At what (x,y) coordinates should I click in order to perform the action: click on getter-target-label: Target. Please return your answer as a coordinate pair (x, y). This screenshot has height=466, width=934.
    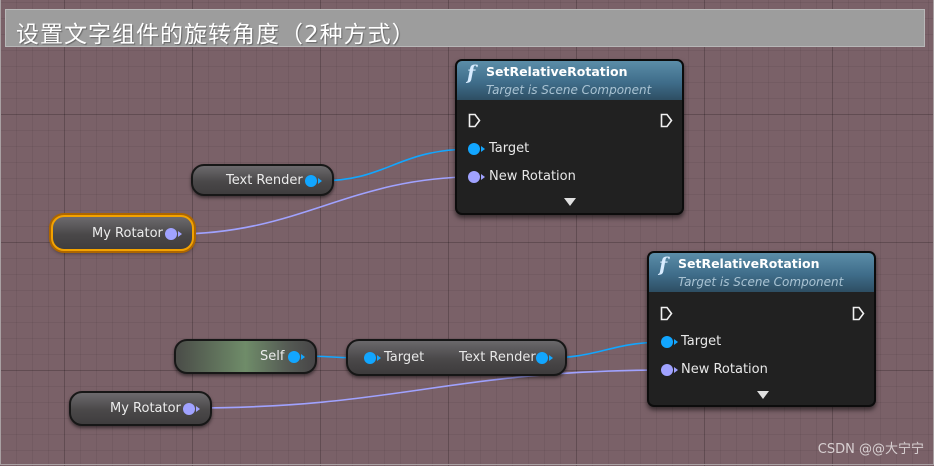
    Looking at the image, I should click on (404, 357).